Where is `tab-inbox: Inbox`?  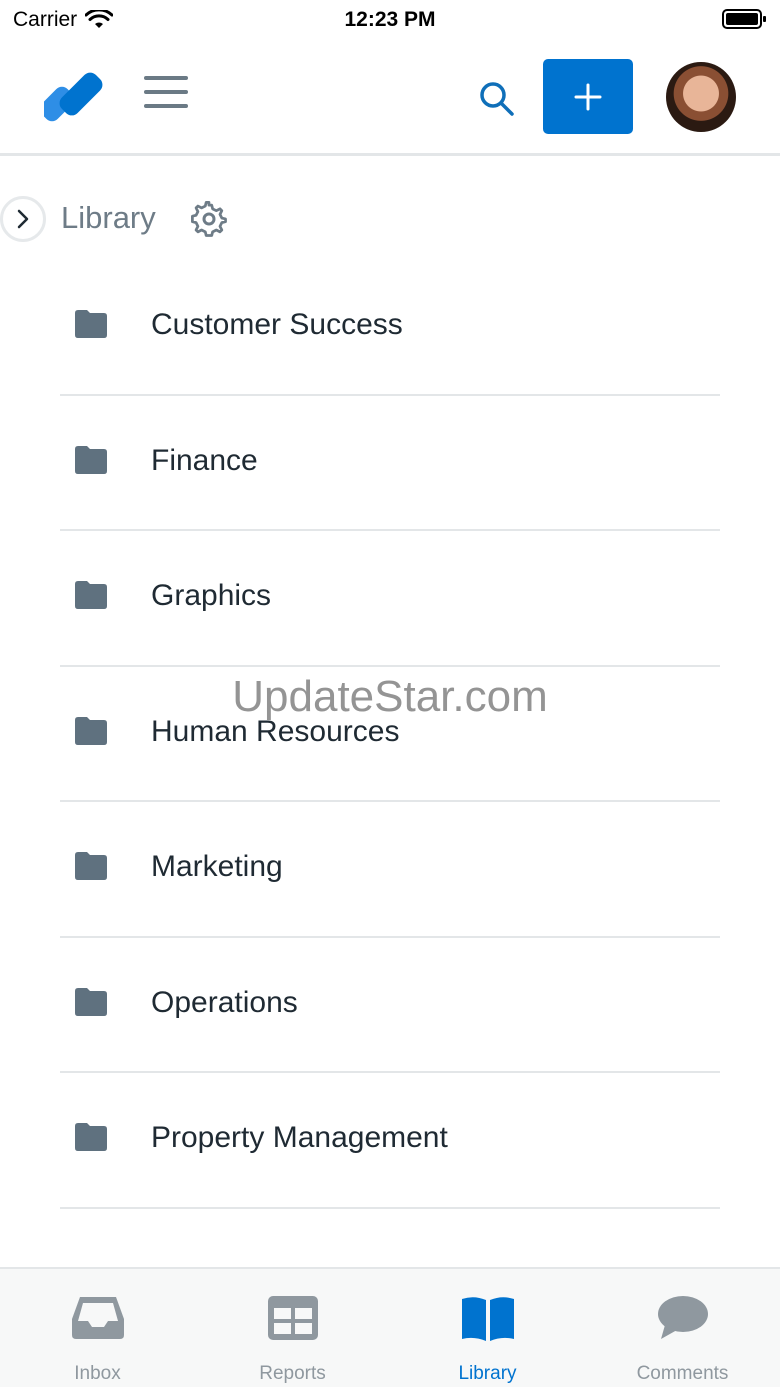 tab-inbox: Inbox is located at coordinates (97, 1328).